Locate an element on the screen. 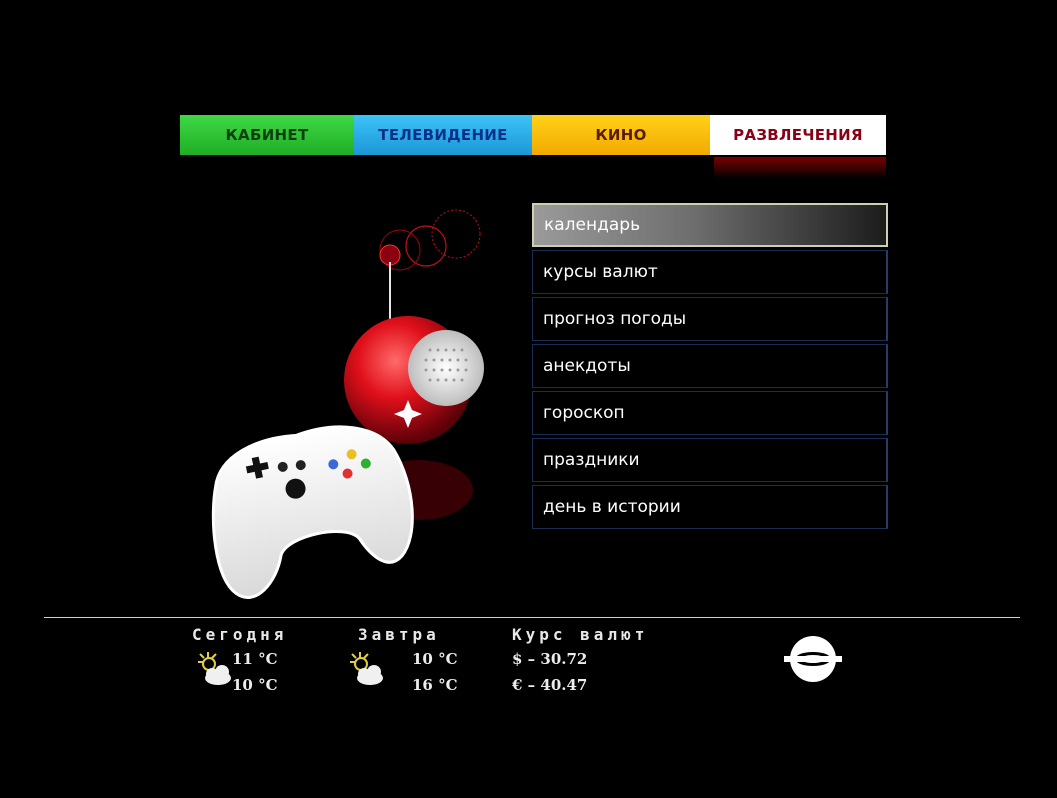 The height and width of the screenshot is (798, 1057). menu-item-currency-rates: курсы валют is located at coordinates (710, 272).